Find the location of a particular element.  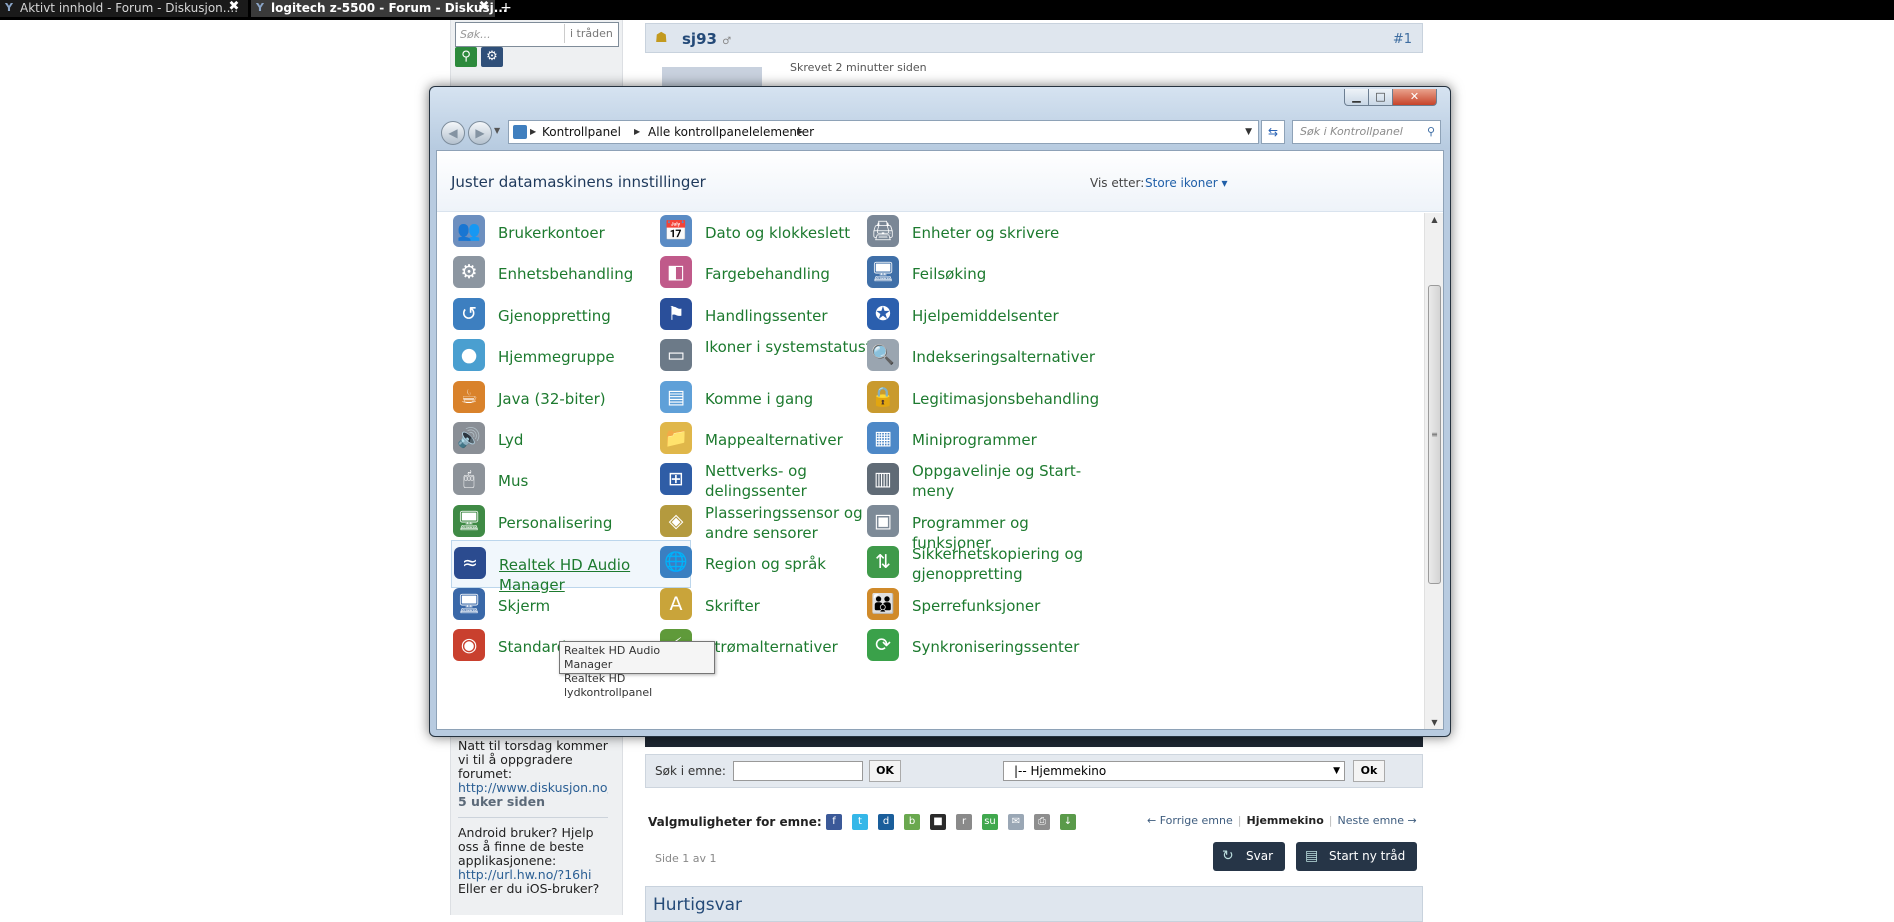

topic-search-label: Søk i emne: is located at coordinates (690, 771).